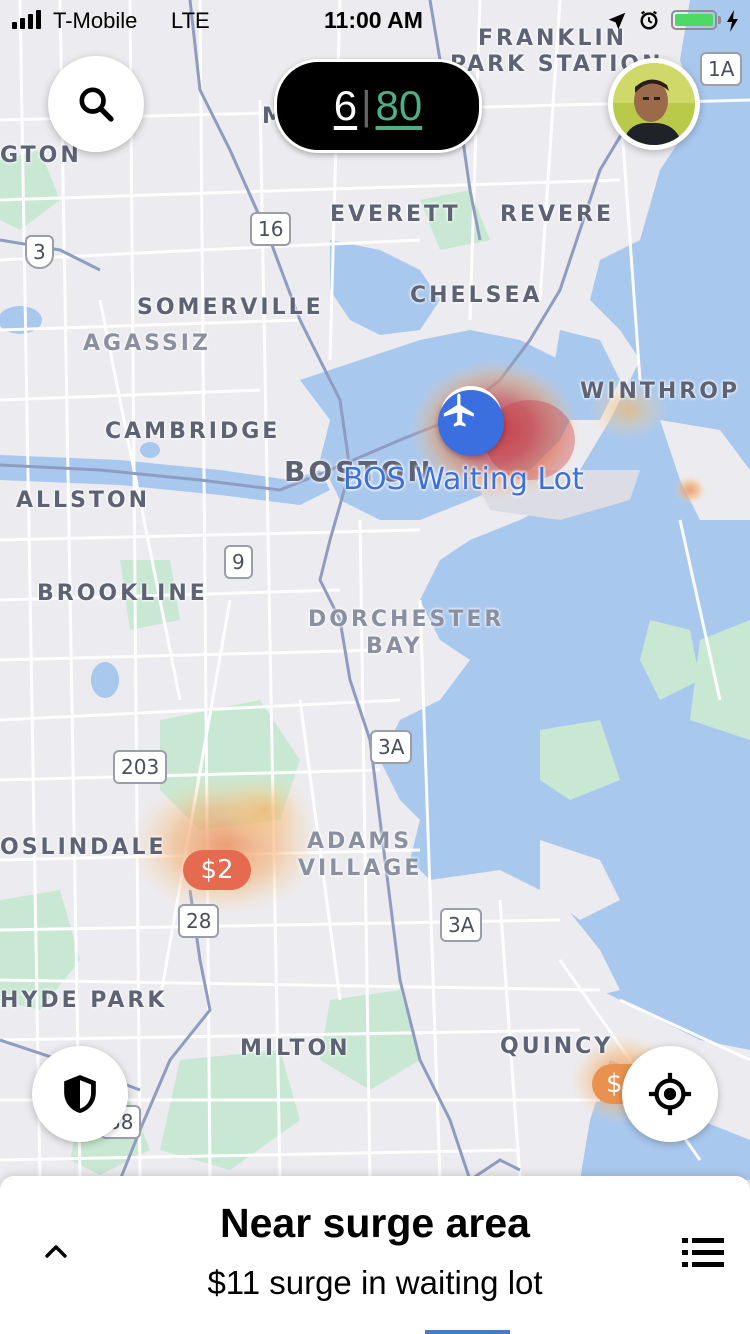 The image size is (750, 1334). Describe the element at coordinates (461, 925) in the screenshot. I see `route-shield-3a-south: 3A` at that location.